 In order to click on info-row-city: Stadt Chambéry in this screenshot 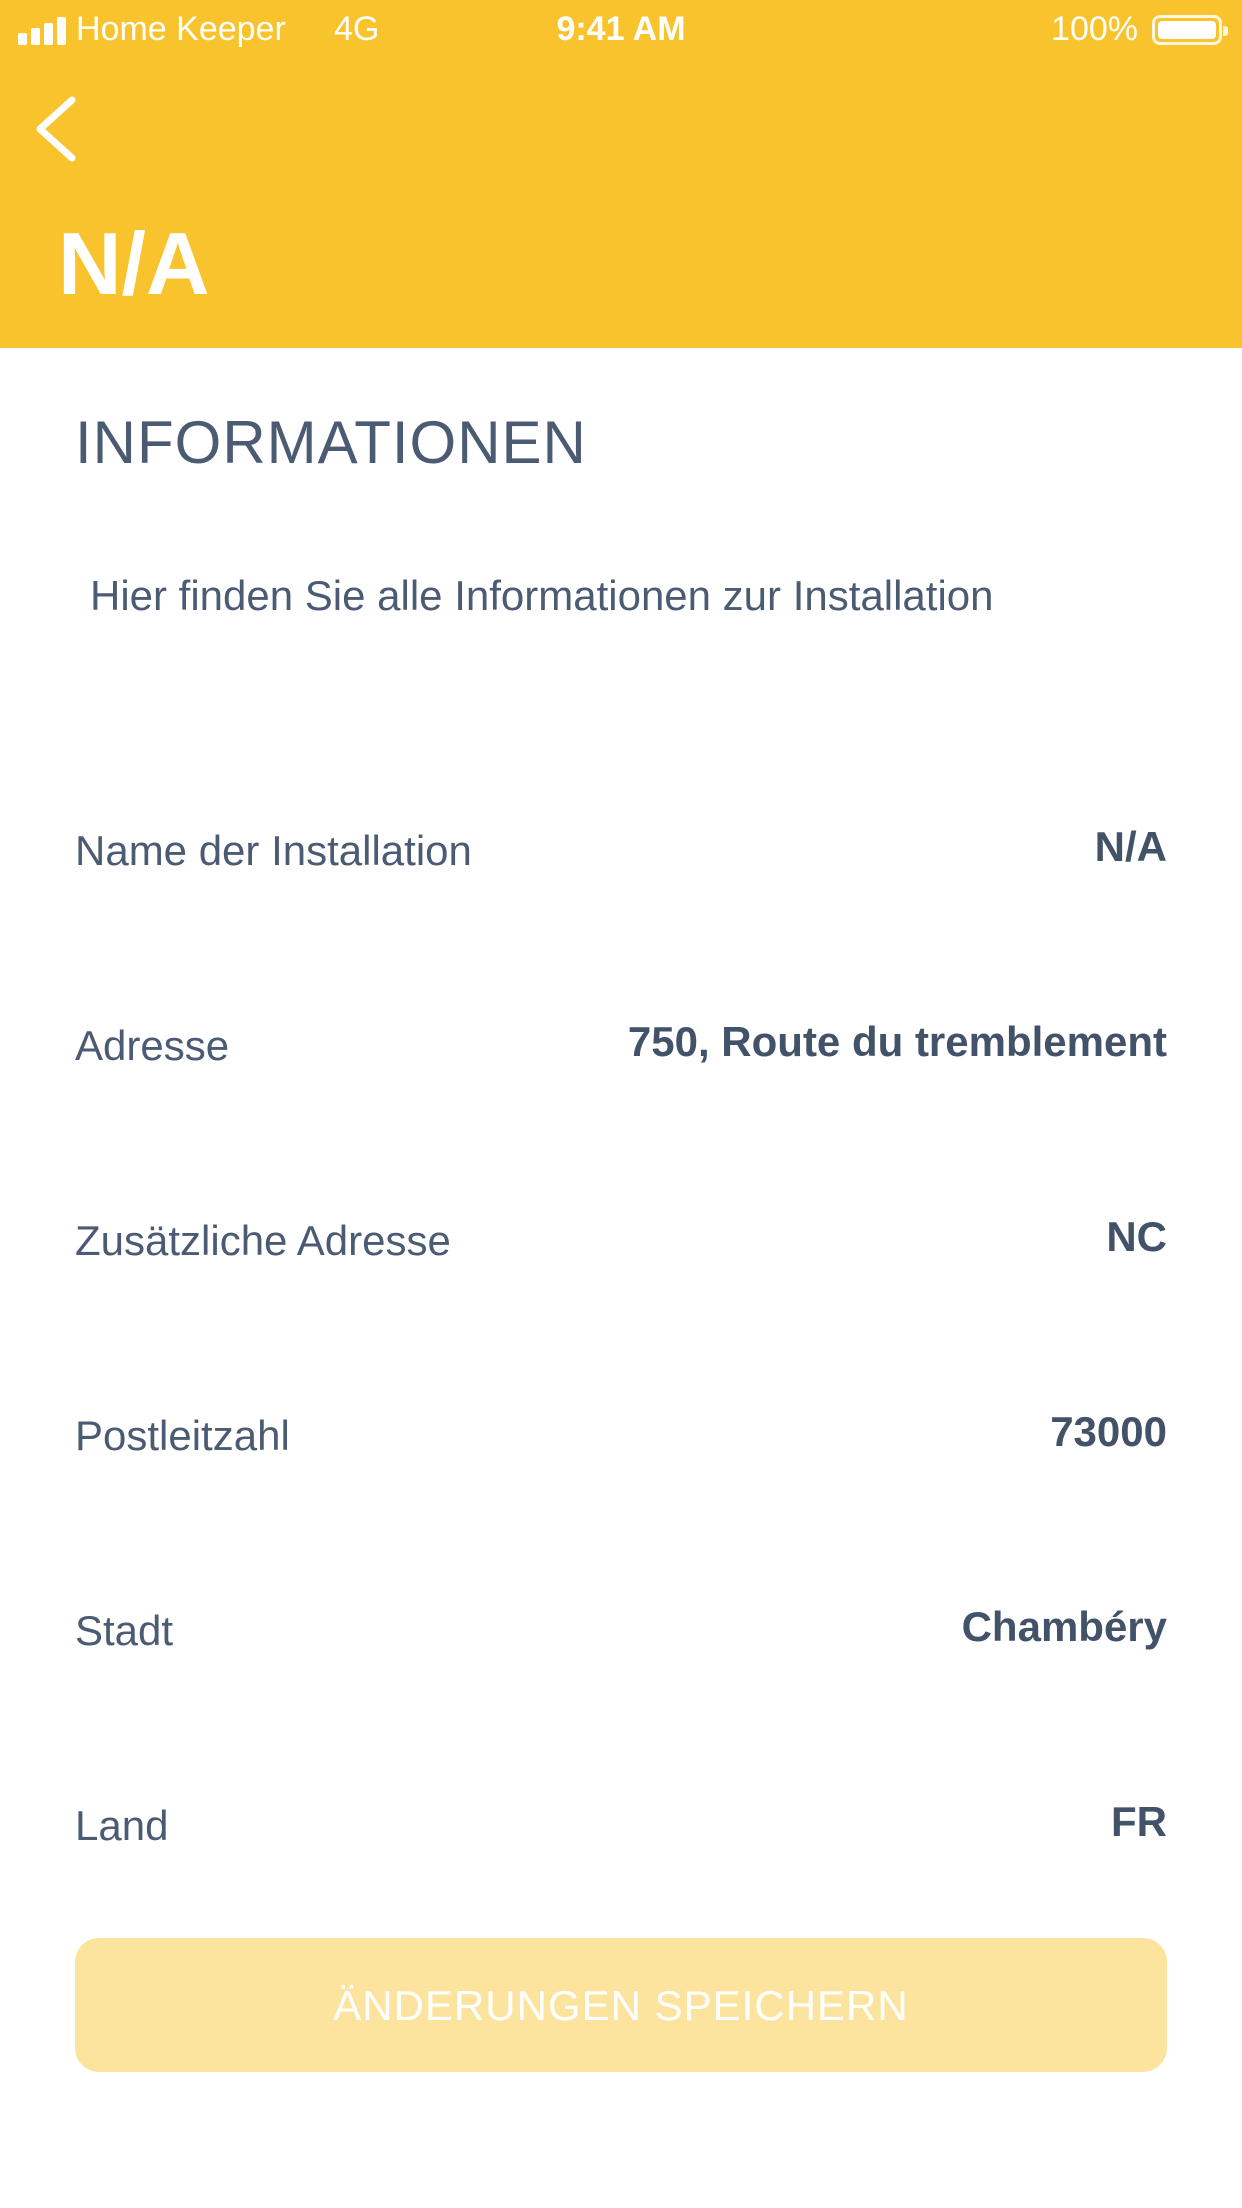, I will do `click(621, 1615)`.